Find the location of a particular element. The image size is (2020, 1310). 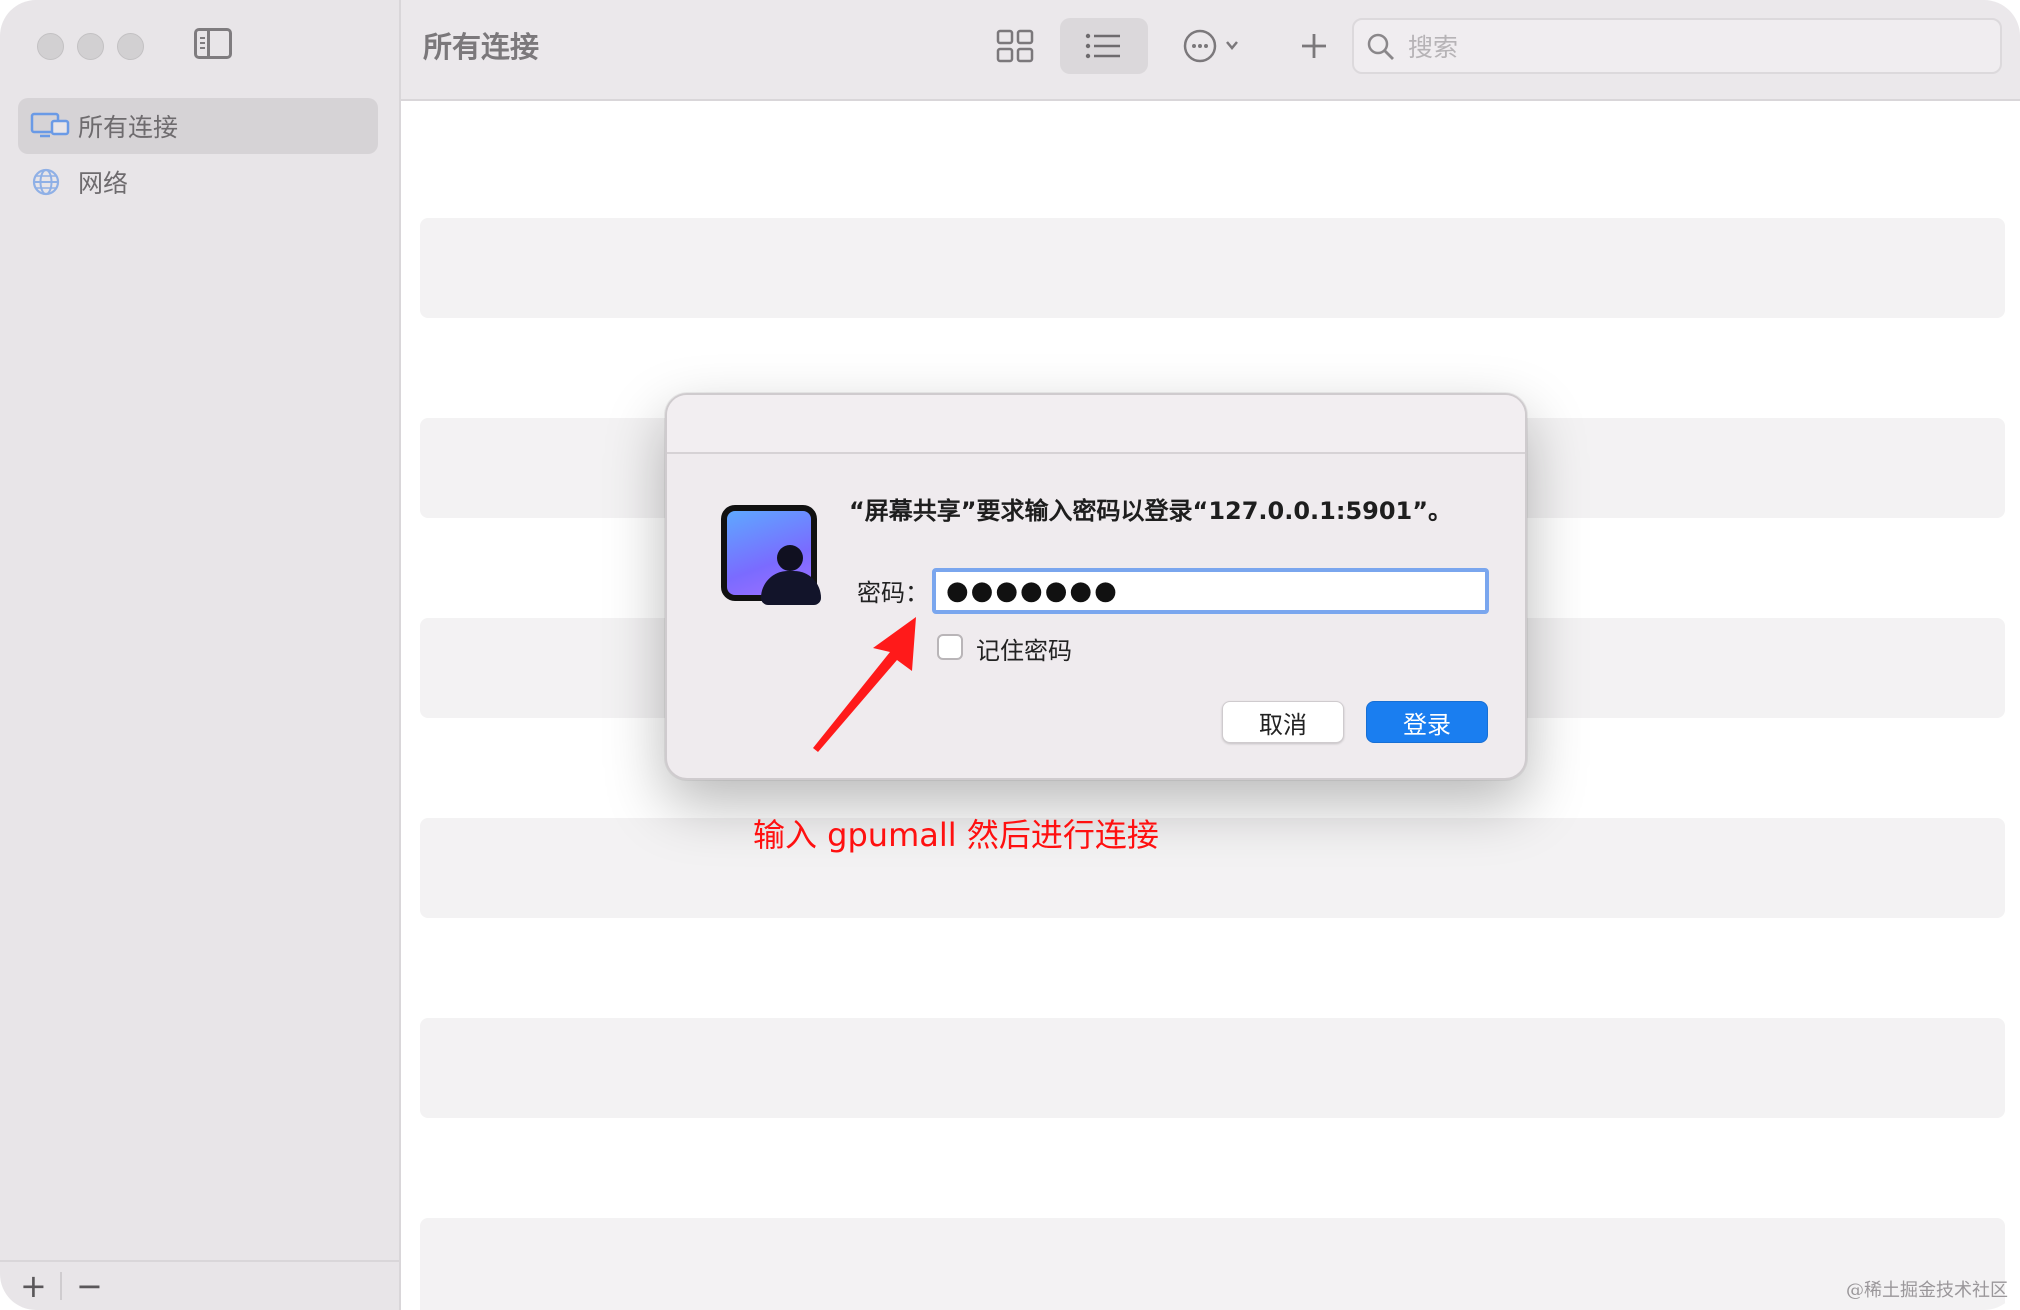

annotation-arrow is located at coordinates (864, 684).